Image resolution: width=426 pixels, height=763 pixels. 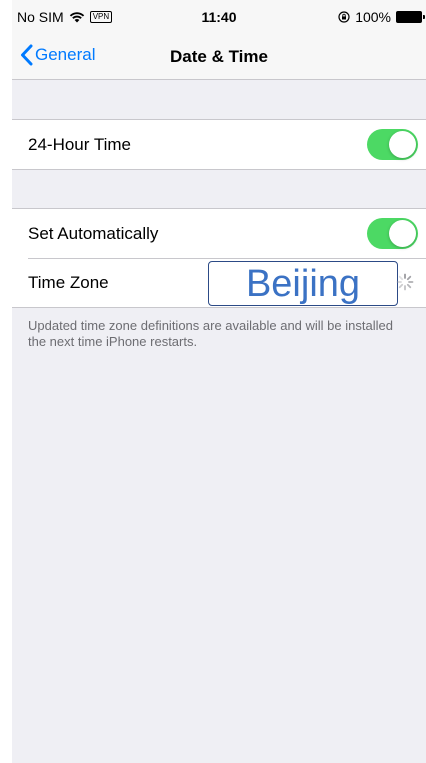 I want to click on status-bar: No SIM VPN 11:40 100%, so click(x=219, y=18).